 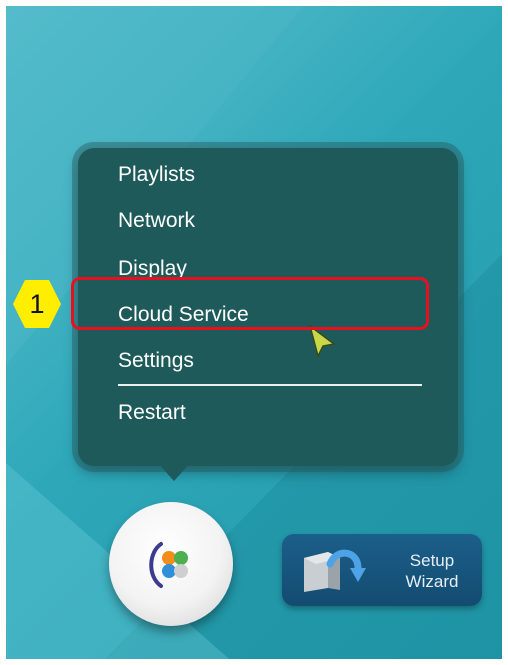 What do you see at coordinates (250, 303) in the screenshot?
I see `highlight-box` at bounding box center [250, 303].